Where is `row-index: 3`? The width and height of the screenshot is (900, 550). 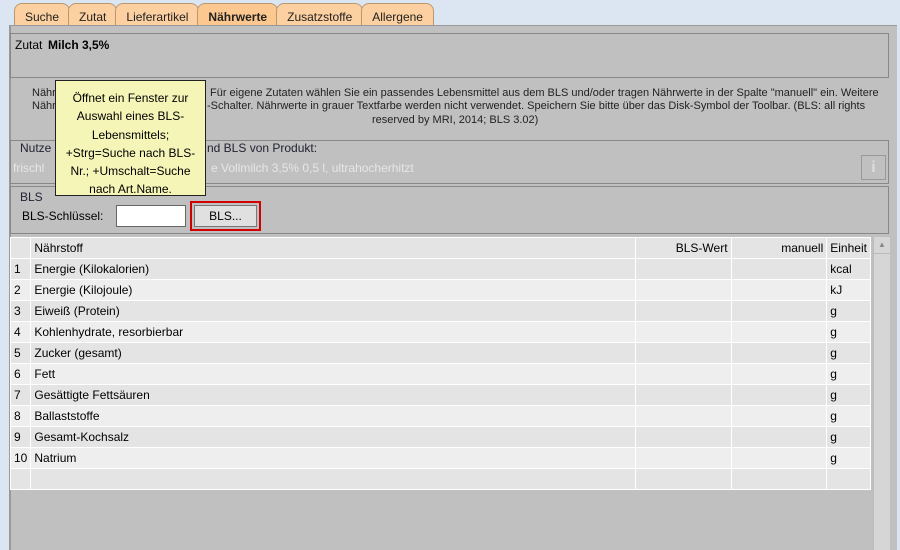 row-index: 3 is located at coordinates (20, 311).